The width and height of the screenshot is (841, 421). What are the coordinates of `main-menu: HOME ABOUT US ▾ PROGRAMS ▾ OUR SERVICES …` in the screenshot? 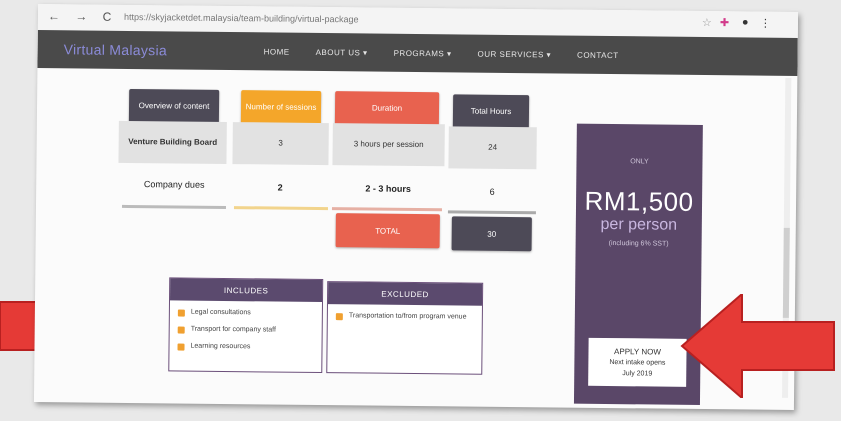 It's located at (441, 53).